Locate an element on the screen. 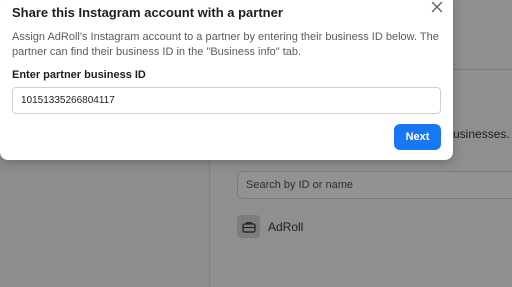  background-description-text: usinesses. Vi is located at coordinates (482, 134).